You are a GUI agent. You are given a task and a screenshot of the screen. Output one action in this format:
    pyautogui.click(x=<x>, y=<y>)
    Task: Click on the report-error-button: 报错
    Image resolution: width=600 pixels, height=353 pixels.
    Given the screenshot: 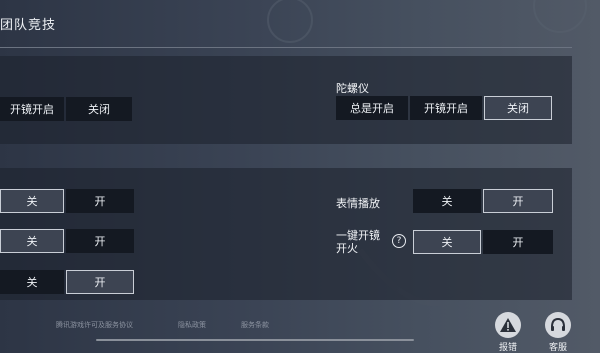 What is the action you would take?
    pyautogui.click(x=508, y=332)
    